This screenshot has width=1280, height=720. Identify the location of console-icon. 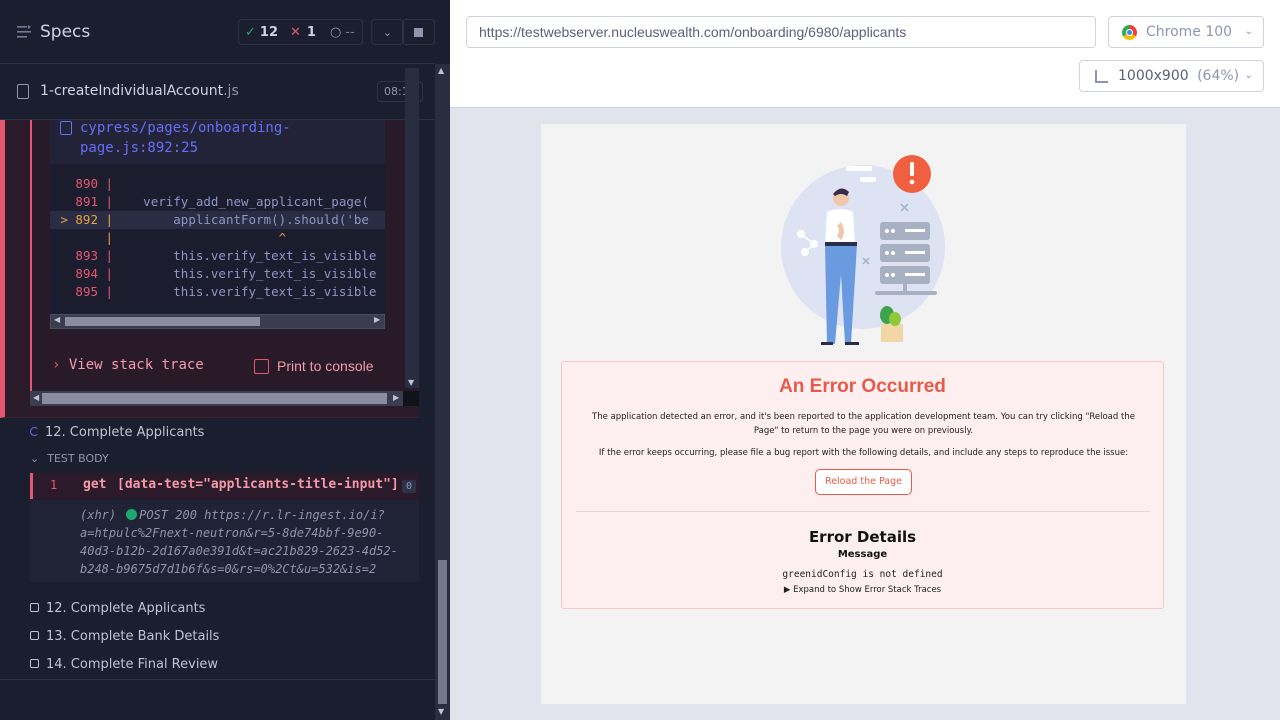
(261, 366).